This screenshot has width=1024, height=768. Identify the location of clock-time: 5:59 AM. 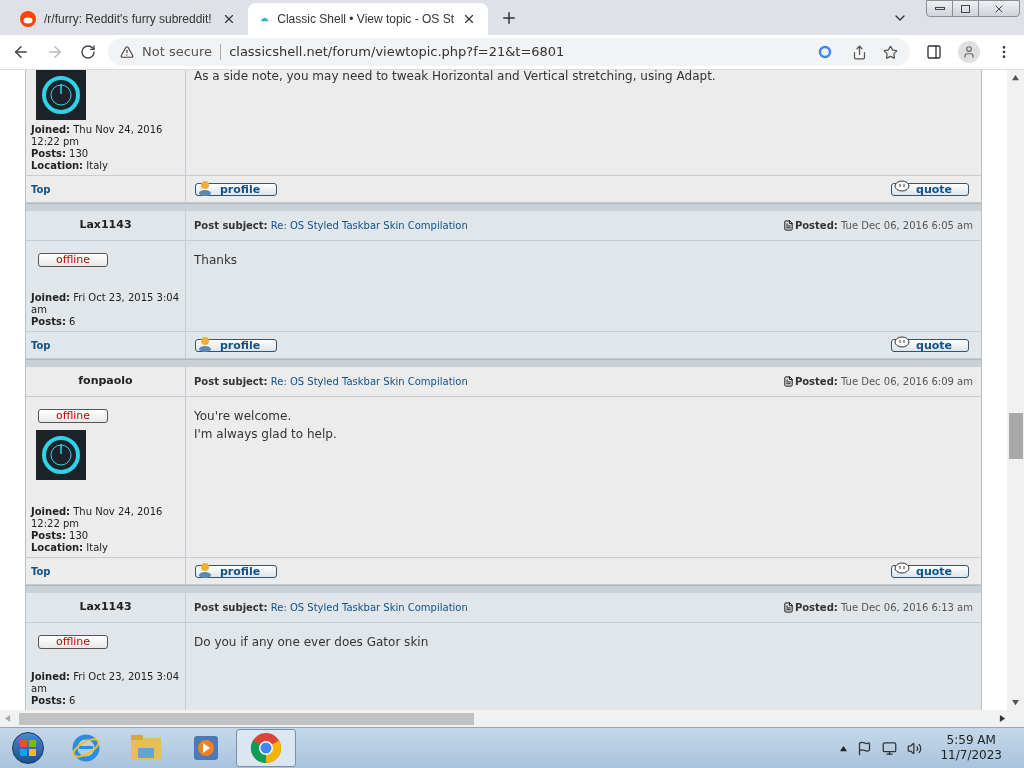
(971, 740).